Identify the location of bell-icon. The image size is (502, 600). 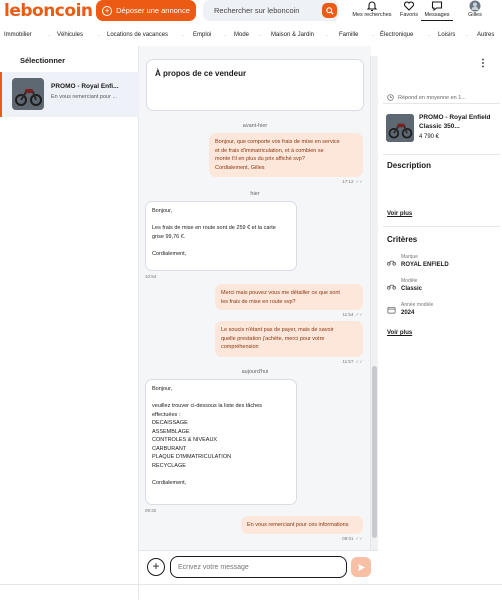
(372, 6).